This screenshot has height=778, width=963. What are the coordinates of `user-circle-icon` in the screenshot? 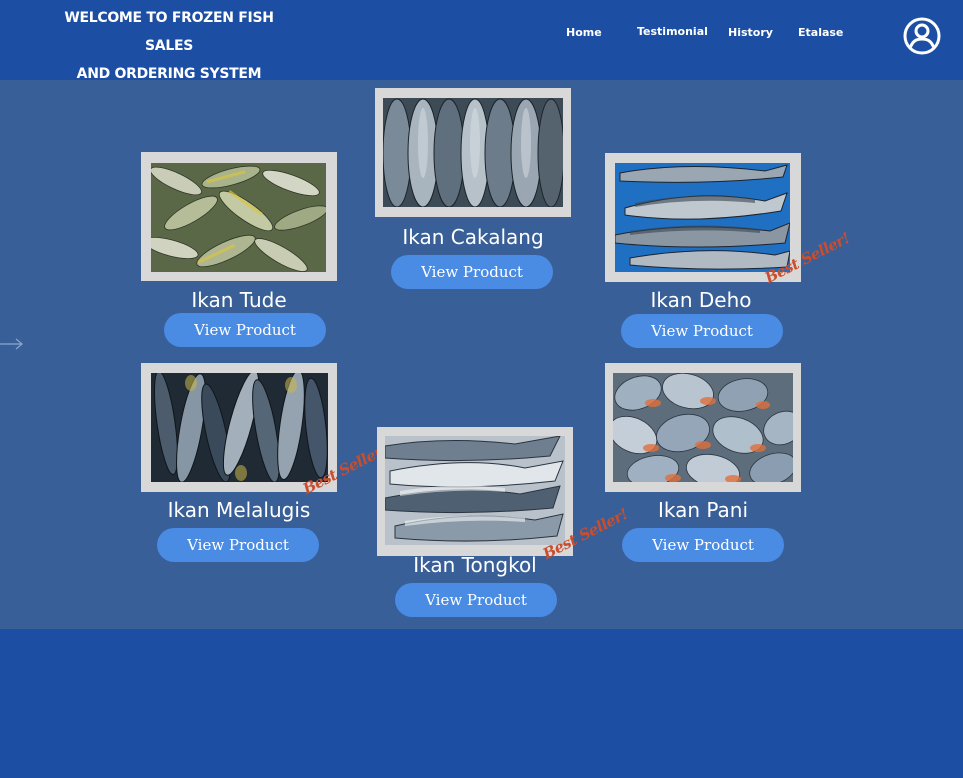 It's located at (922, 36).